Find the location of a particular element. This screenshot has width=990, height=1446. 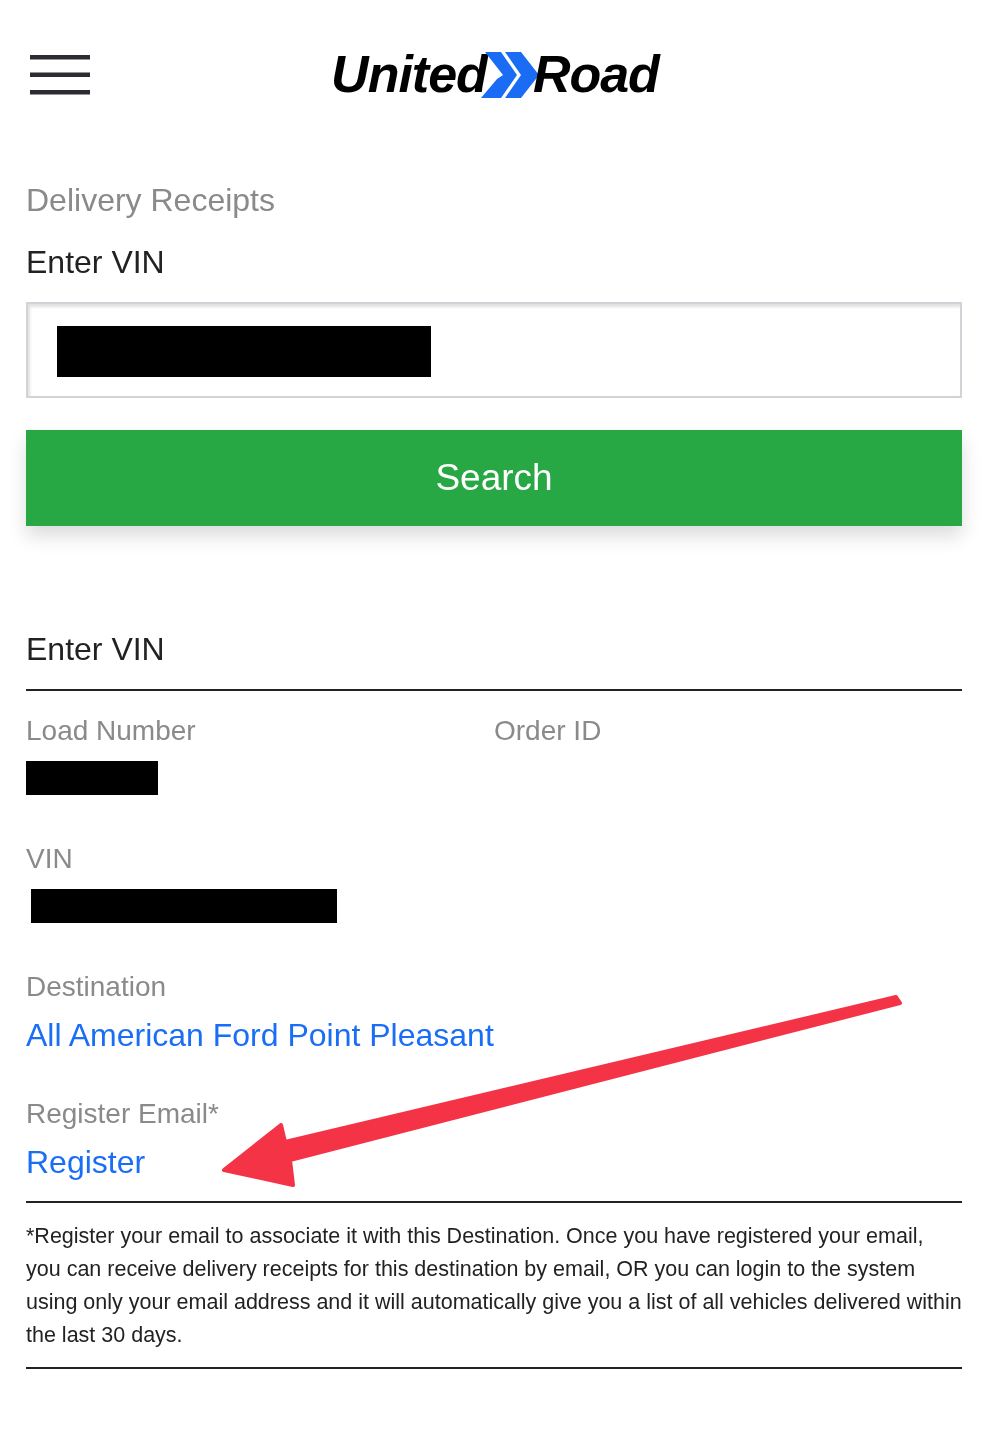

link: Register is located at coordinates (86, 1162).